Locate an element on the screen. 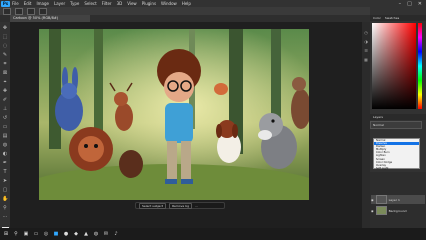 This screenshot has width=426, height=240. menu-layer: Layer is located at coordinates (59, 3).